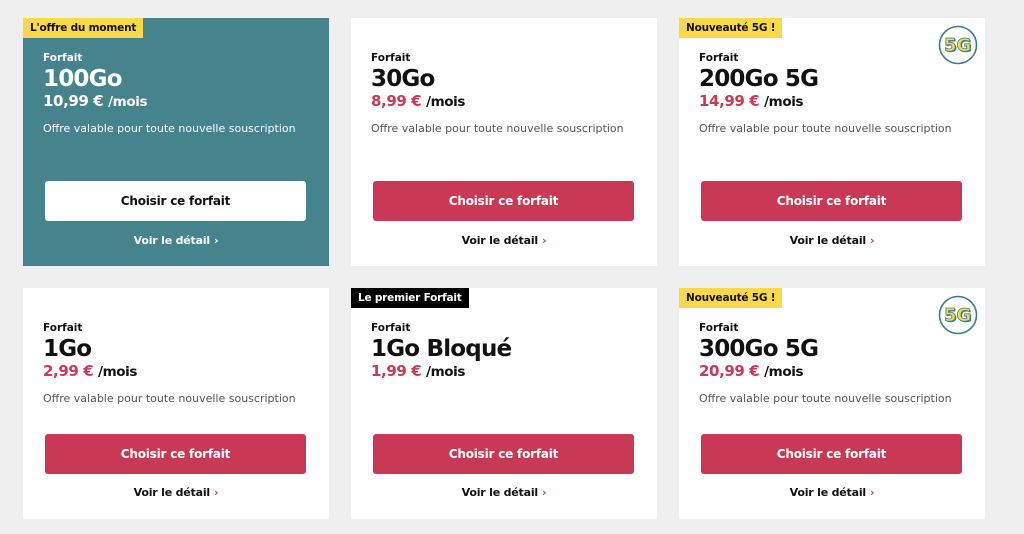 The width and height of the screenshot is (1024, 534). I want to click on price-amount: 10,99 €, so click(73, 101).